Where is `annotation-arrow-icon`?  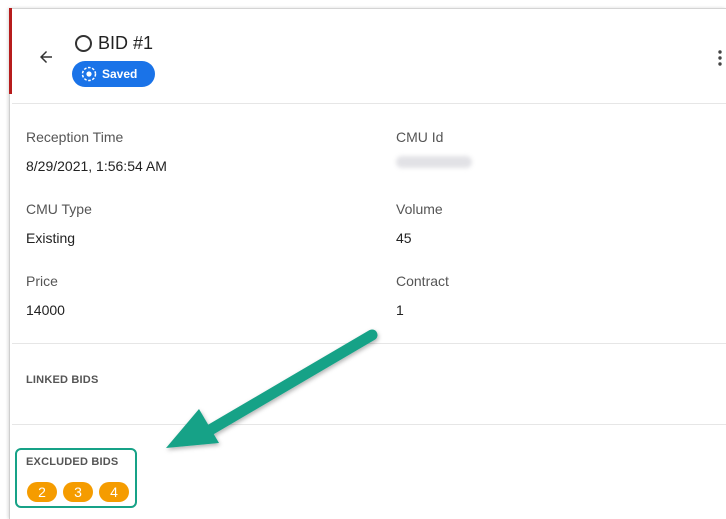 annotation-arrow-icon is located at coordinates (272, 388).